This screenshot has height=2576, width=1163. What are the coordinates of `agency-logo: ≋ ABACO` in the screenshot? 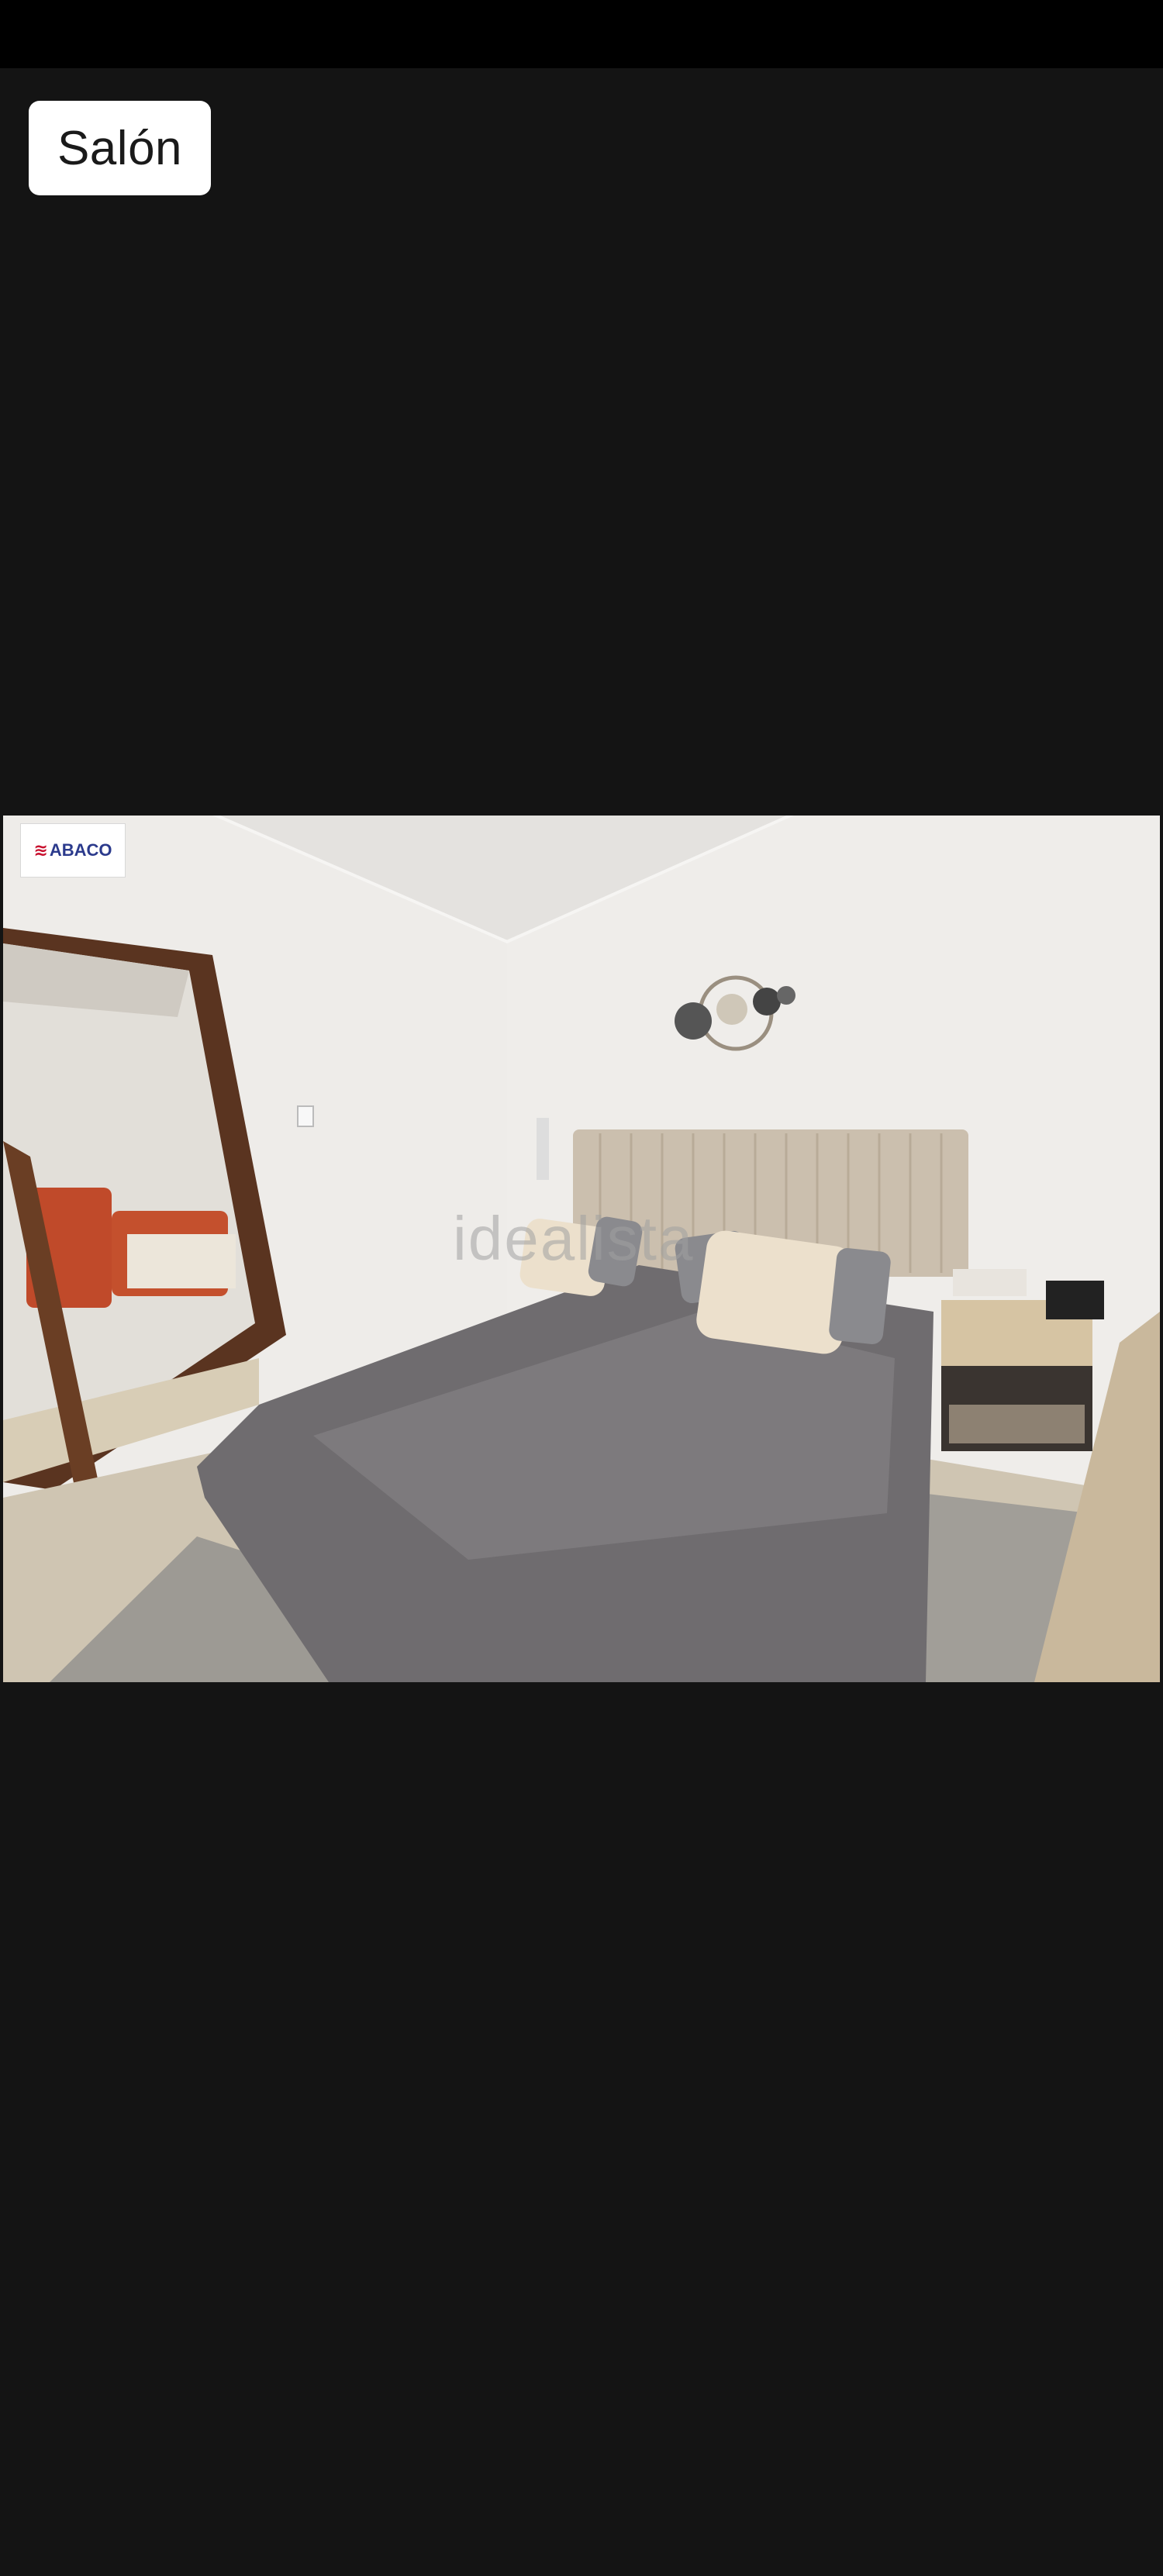 It's located at (73, 850).